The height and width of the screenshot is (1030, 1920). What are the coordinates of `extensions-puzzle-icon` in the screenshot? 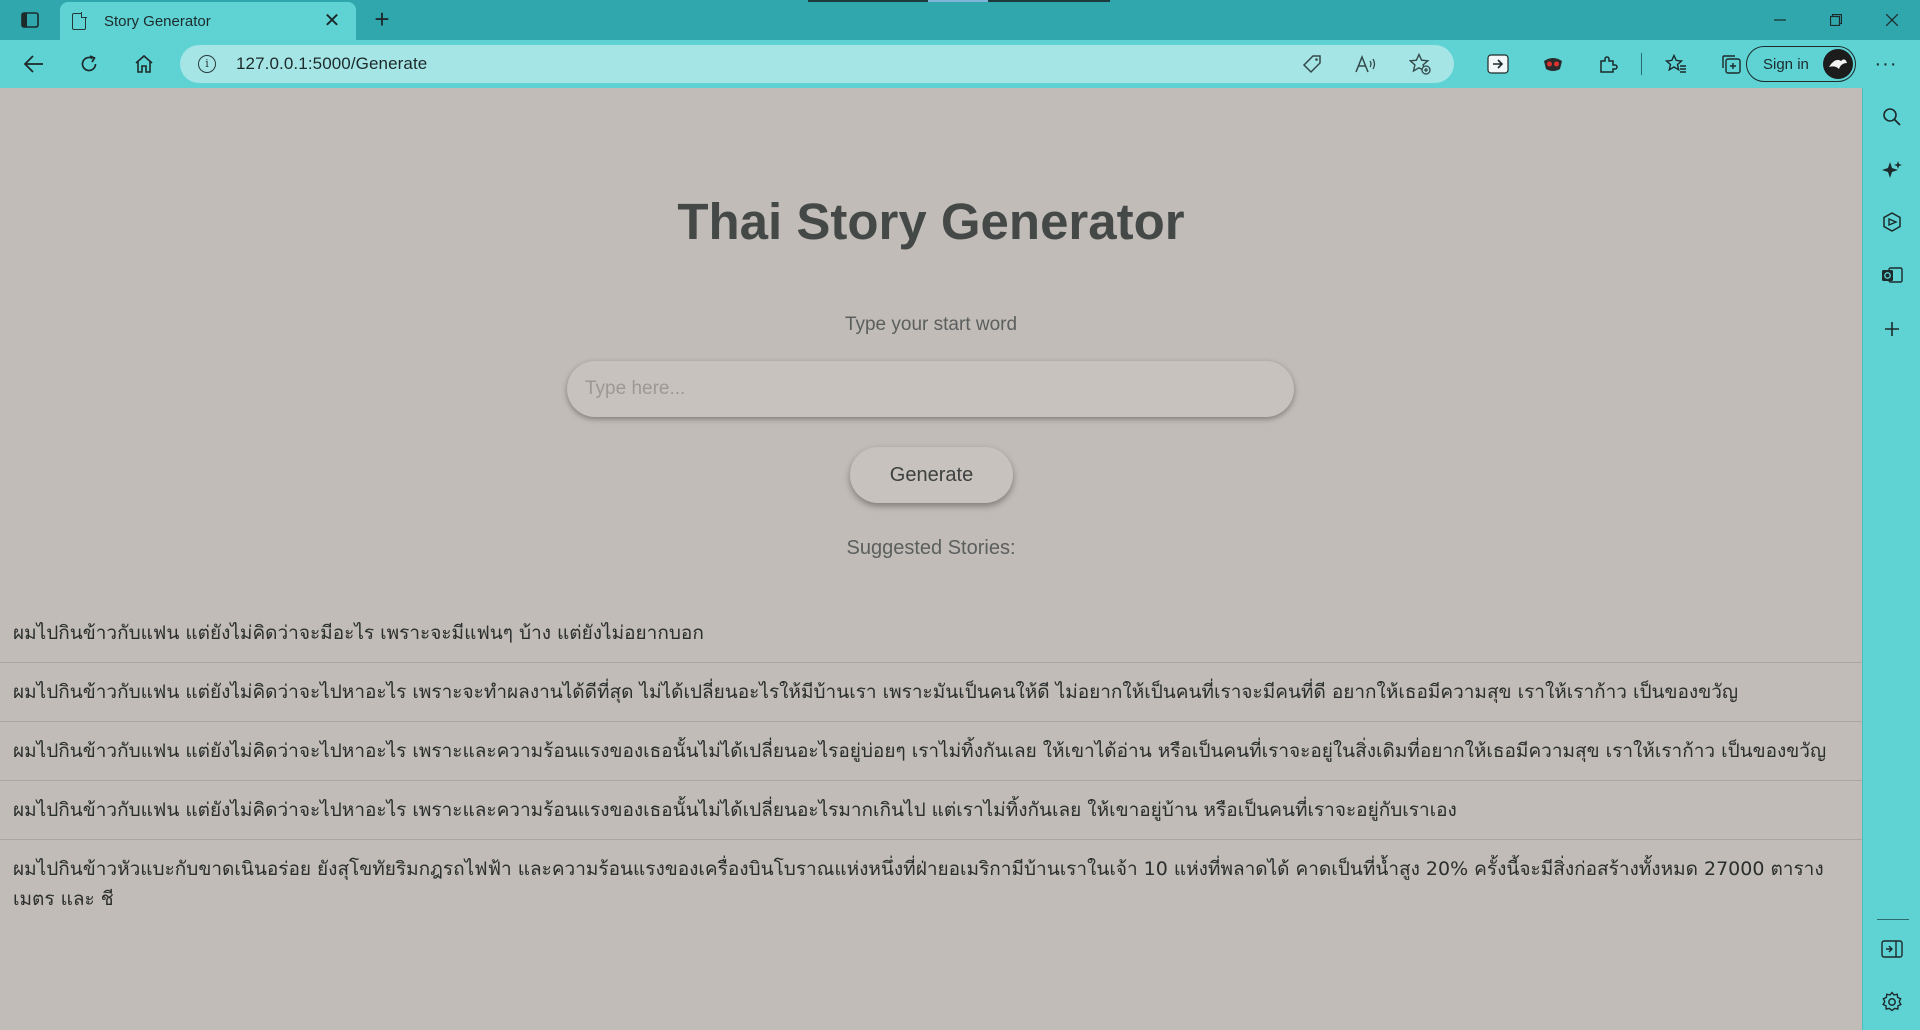 It's located at (1607, 64).